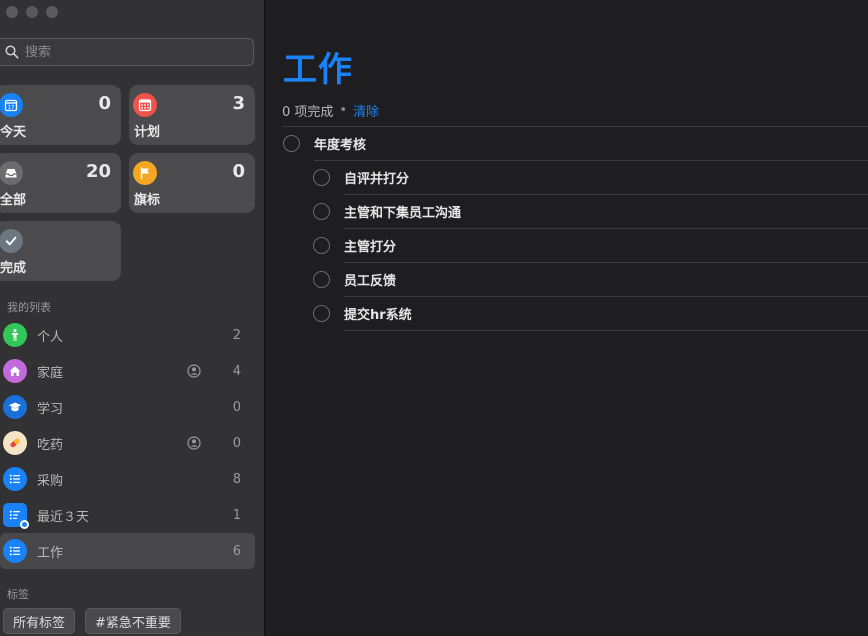 The width and height of the screenshot is (868, 636). What do you see at coordinates (378, 313) in the screenshot?
I see `task-title: 提交hr系统` at bounding box center [378, 313].